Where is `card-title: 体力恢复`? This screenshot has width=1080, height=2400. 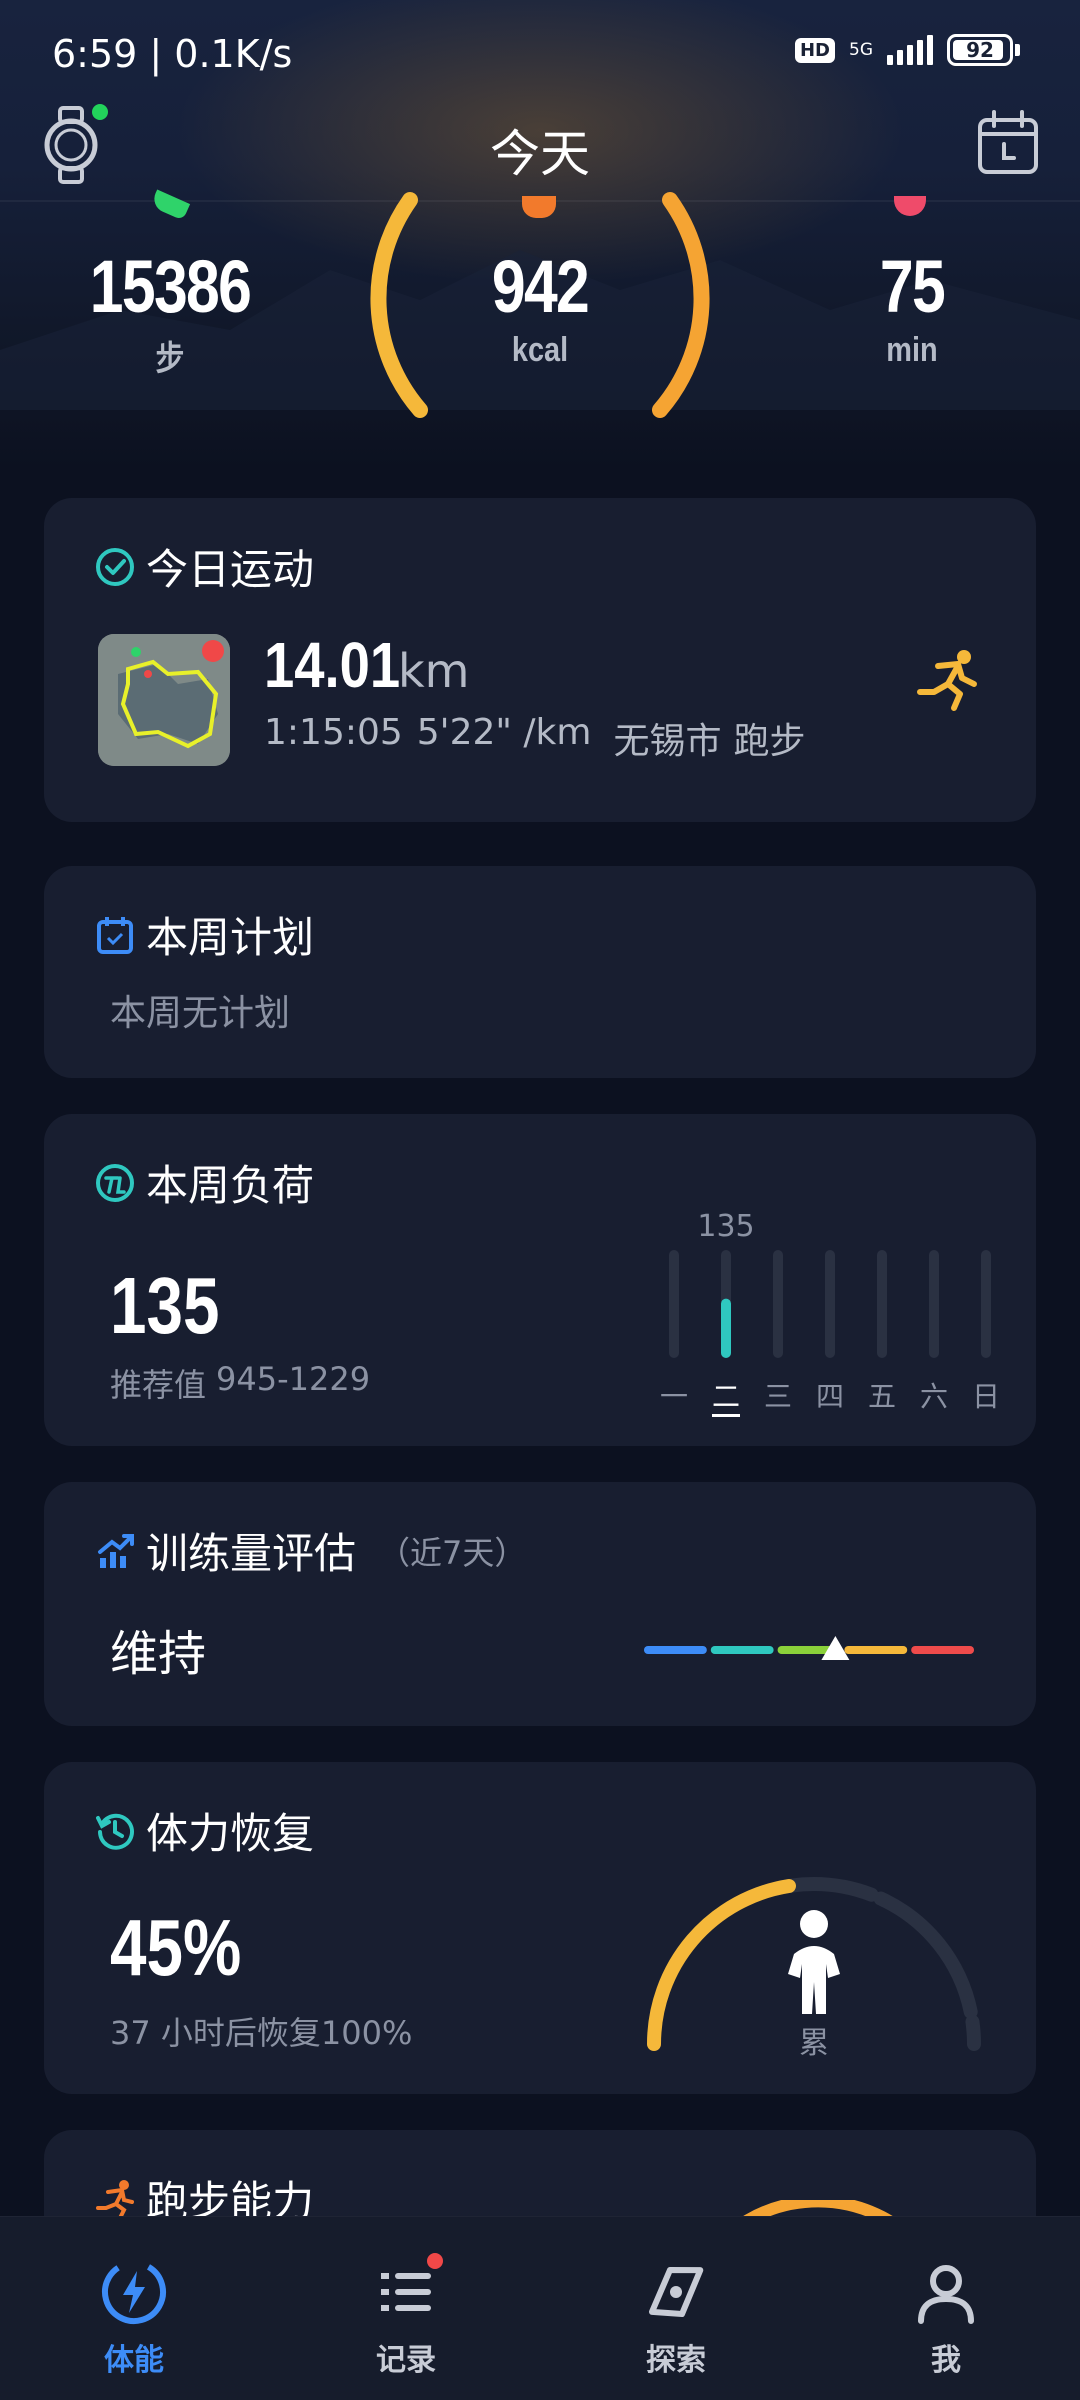
card-title: 体力恢复 is located at coordinates (230, 1833).